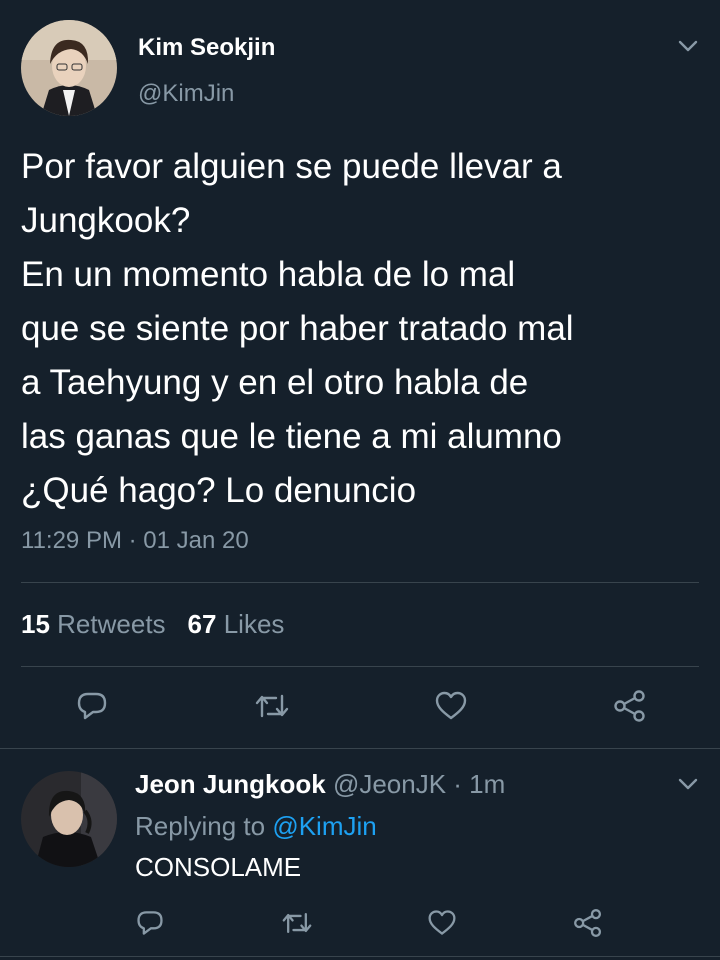  I want to click on retweets-count: 15, so click(35, 624).